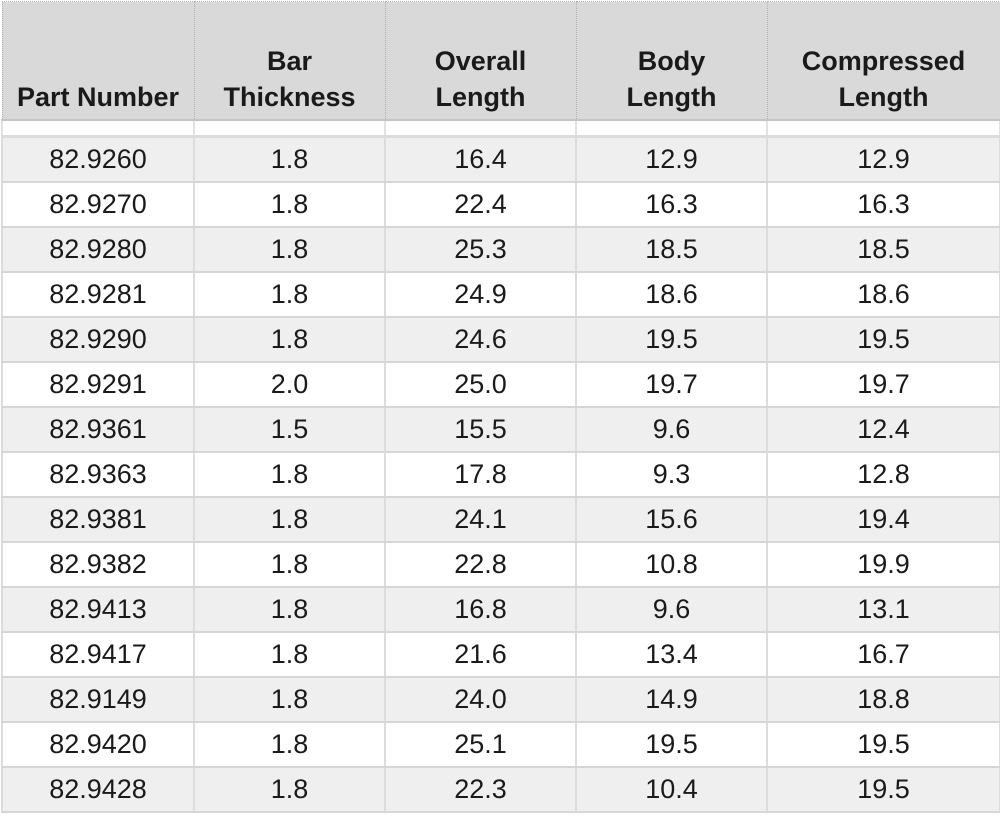  I want to click on cell-part-number: 82.9260, so click(98, 159).